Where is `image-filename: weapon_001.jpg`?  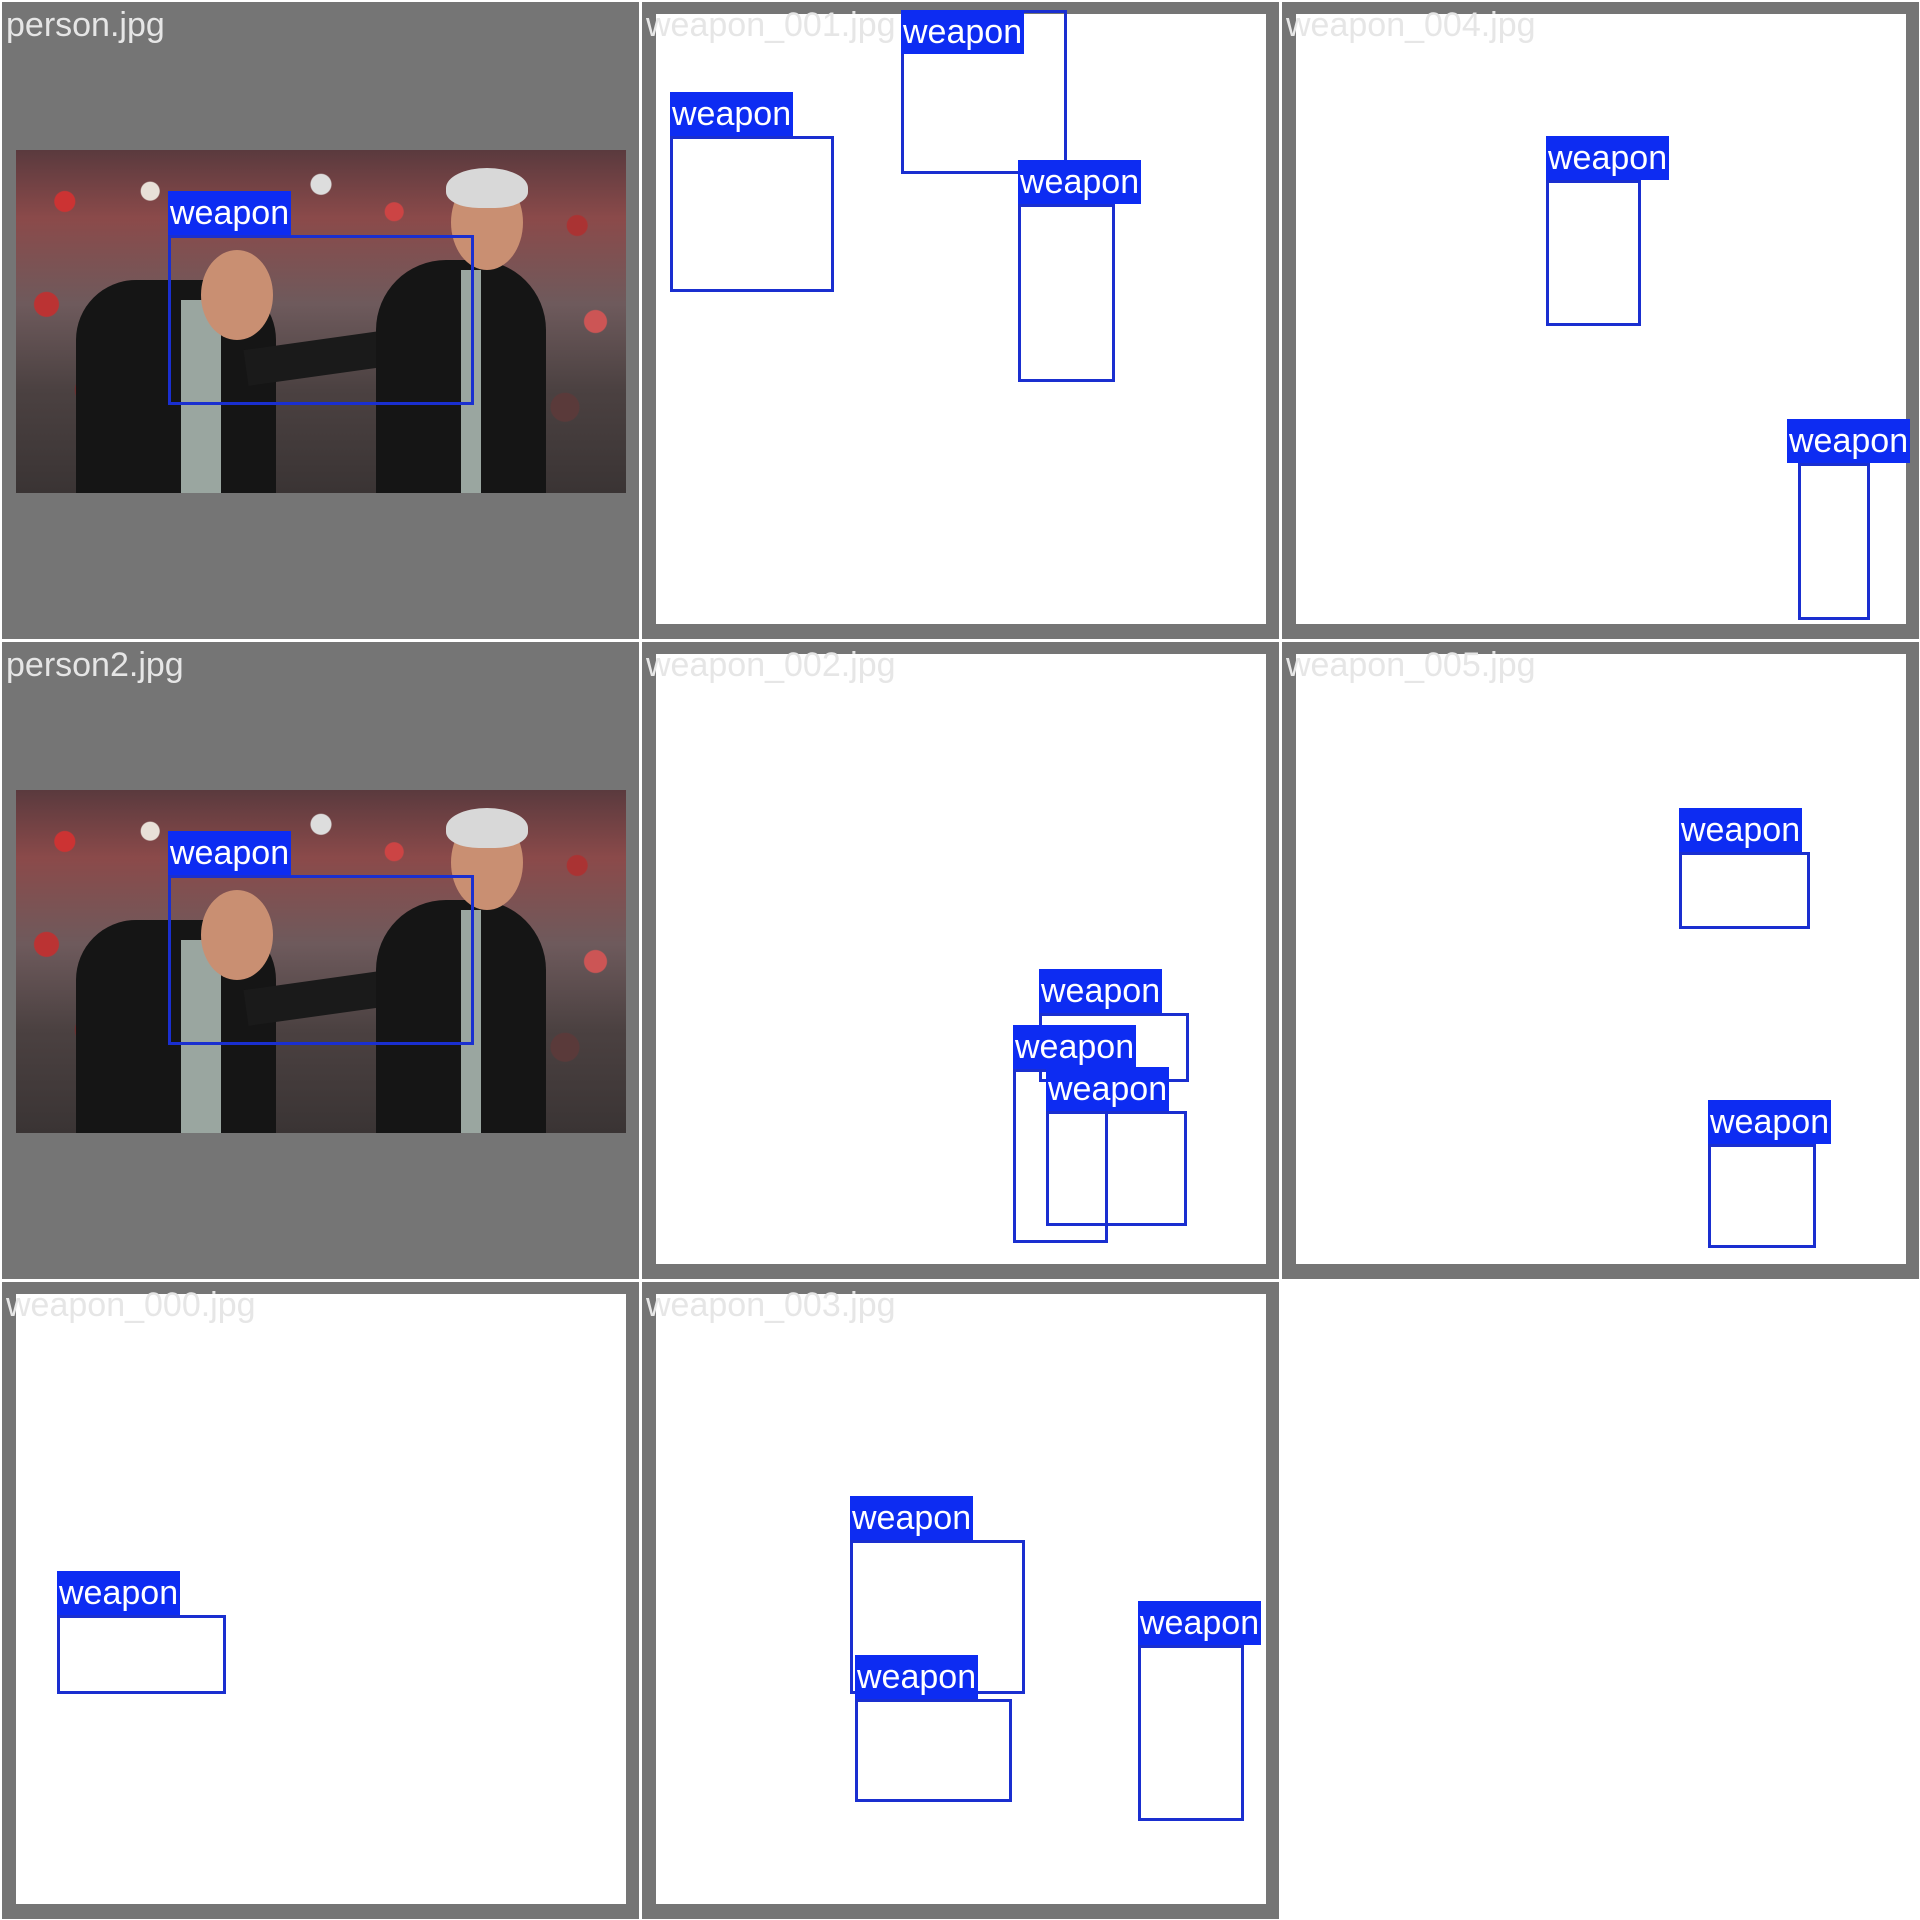 image-filename: weapon_001.jpg is located at coordinates (771, 25).